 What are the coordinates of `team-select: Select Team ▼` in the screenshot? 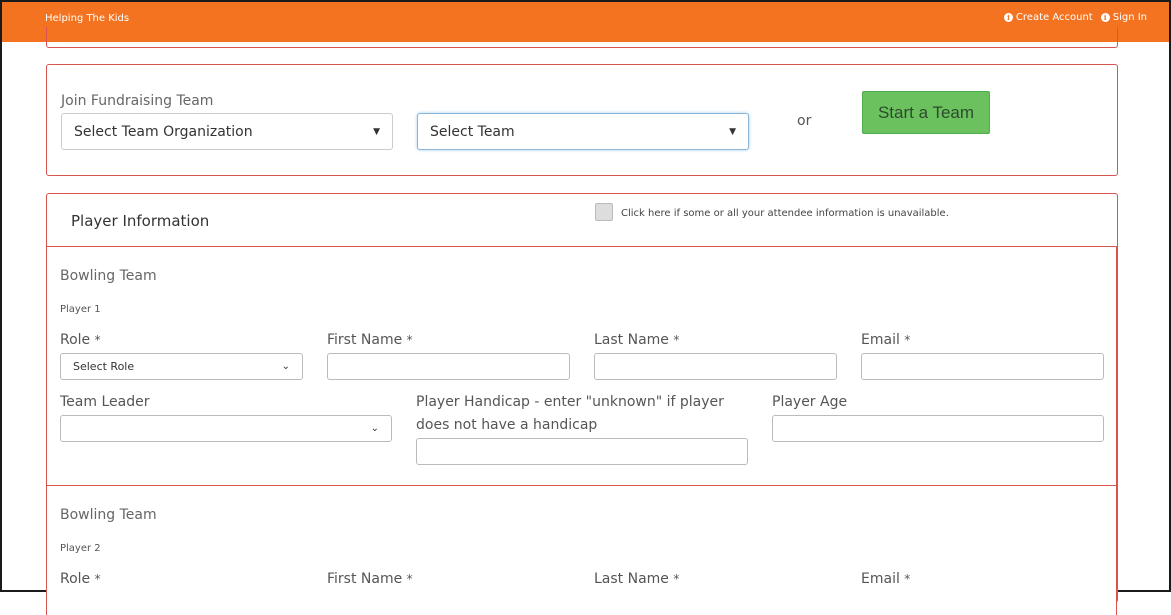 It's located at (583, 131).